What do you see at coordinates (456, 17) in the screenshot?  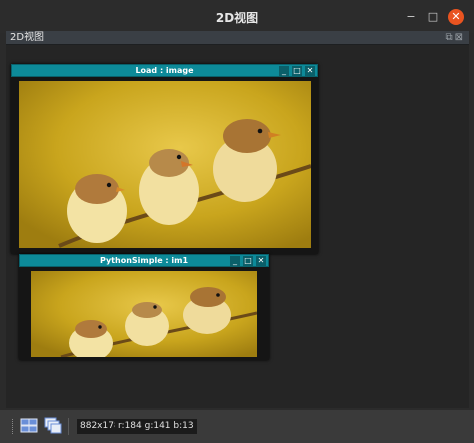 I see `close-button: ✕` at bounding box center [456, 17].